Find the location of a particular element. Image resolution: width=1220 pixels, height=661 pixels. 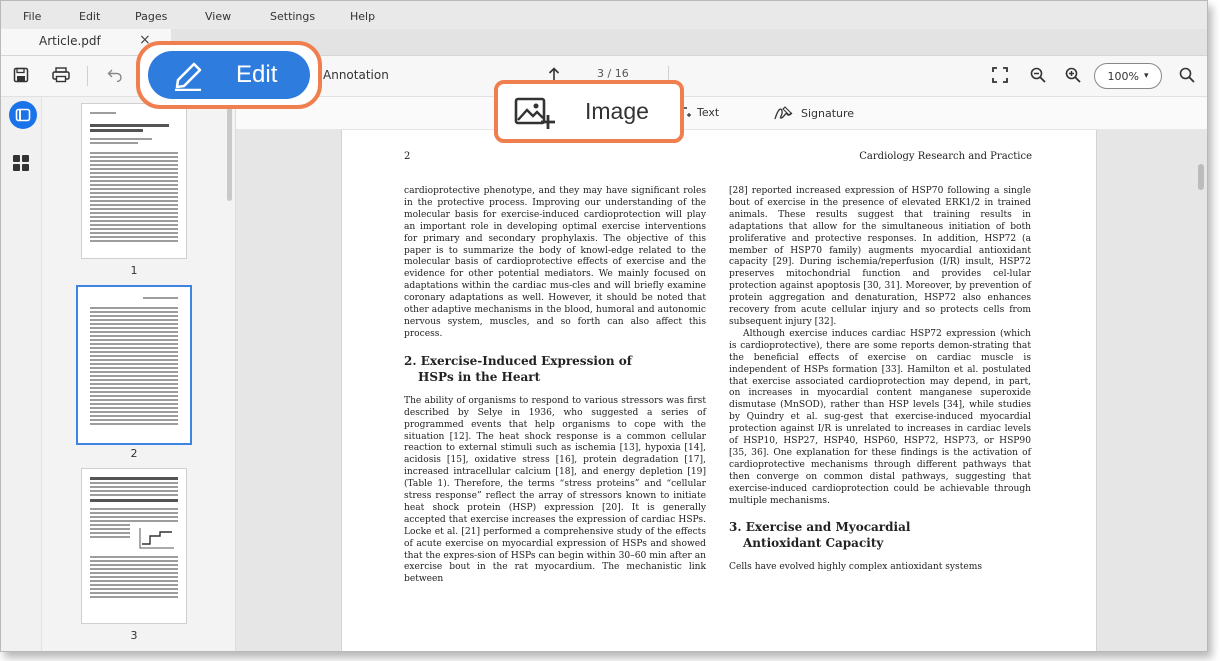

zoom-in-icon is located at coordinates (1073, 75).